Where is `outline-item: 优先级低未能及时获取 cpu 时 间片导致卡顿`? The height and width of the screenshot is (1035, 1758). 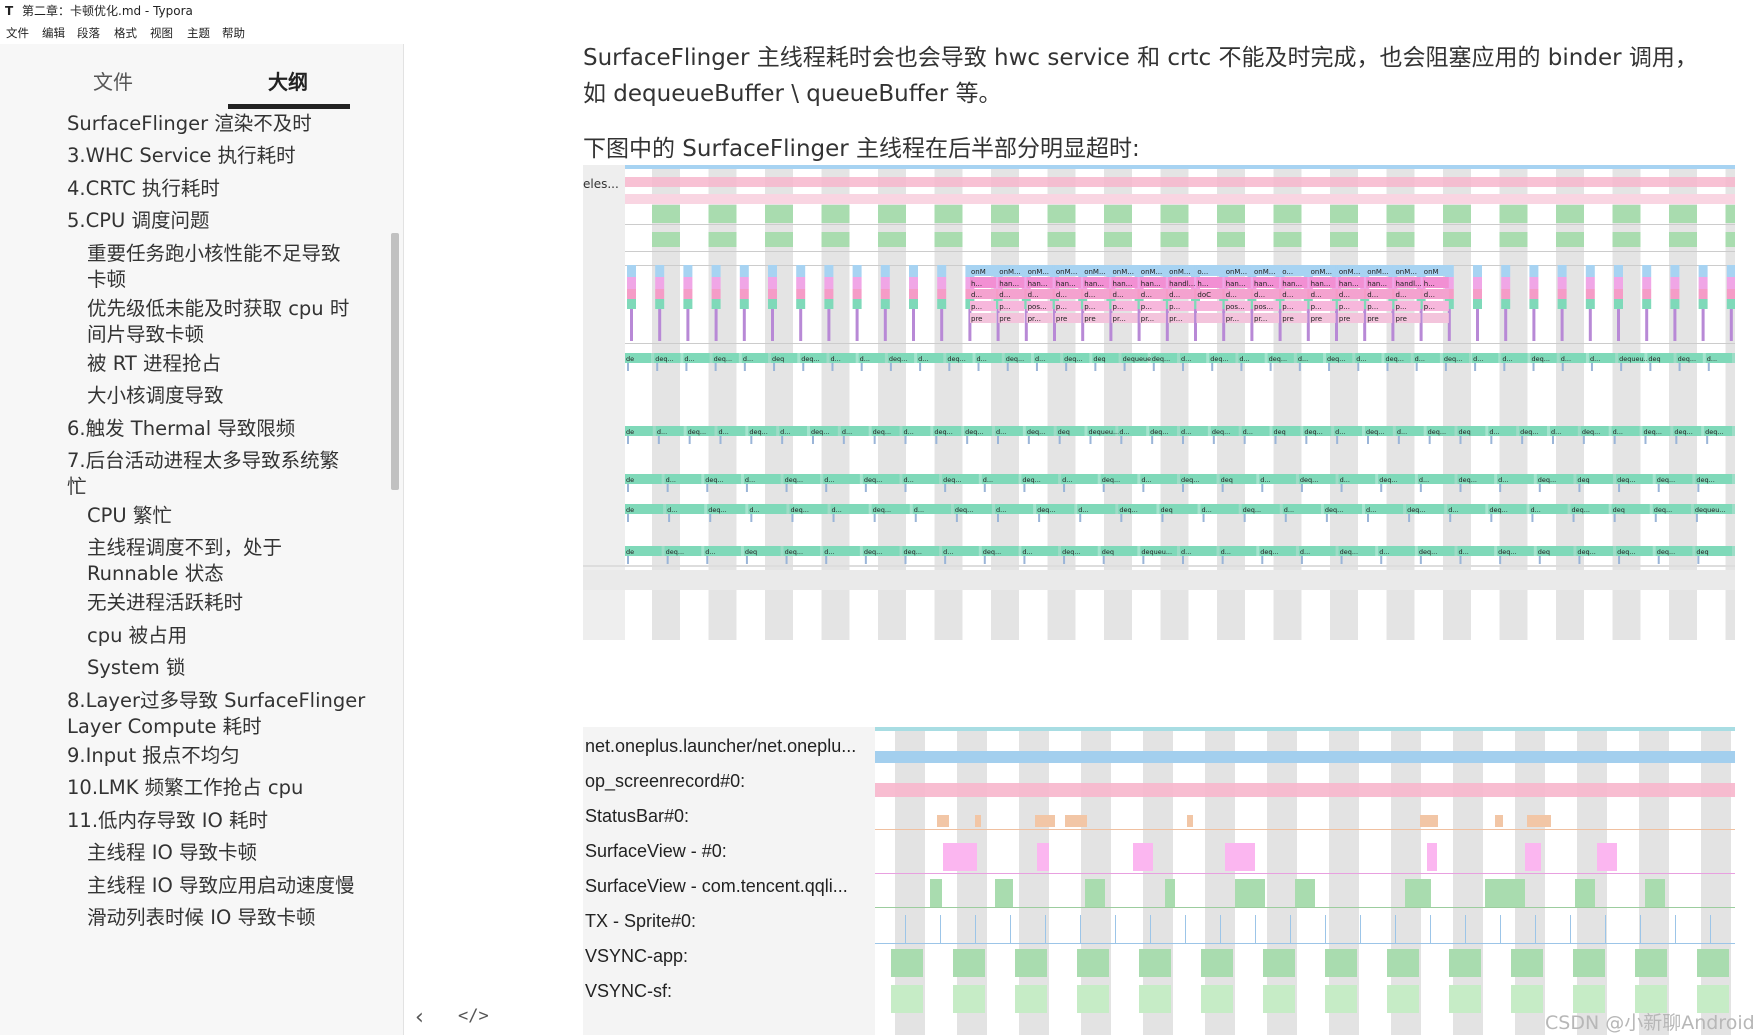 outline-item: 优先级低未能及时获取 cpu 时 间片导致卡顿 is located at coordinates (218, 322).